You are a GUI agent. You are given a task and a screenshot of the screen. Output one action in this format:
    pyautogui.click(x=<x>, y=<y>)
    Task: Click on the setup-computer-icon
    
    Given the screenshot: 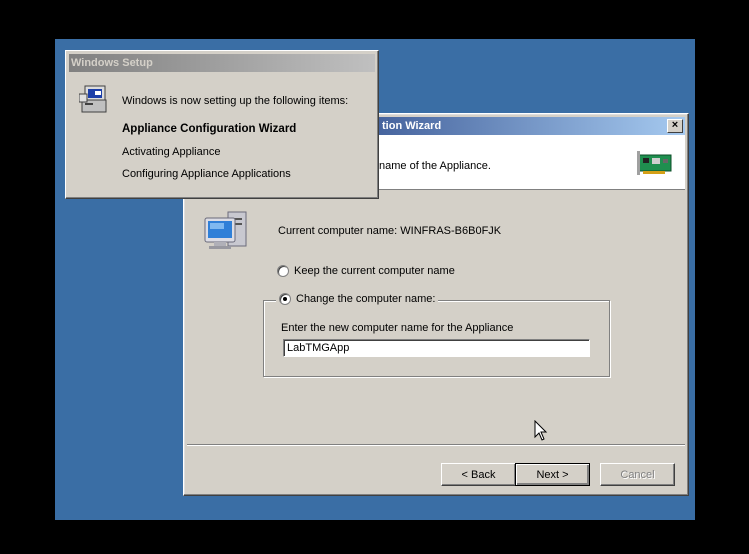 What is the action you would take?
    pyautogui.click(x=93, y=99)
    